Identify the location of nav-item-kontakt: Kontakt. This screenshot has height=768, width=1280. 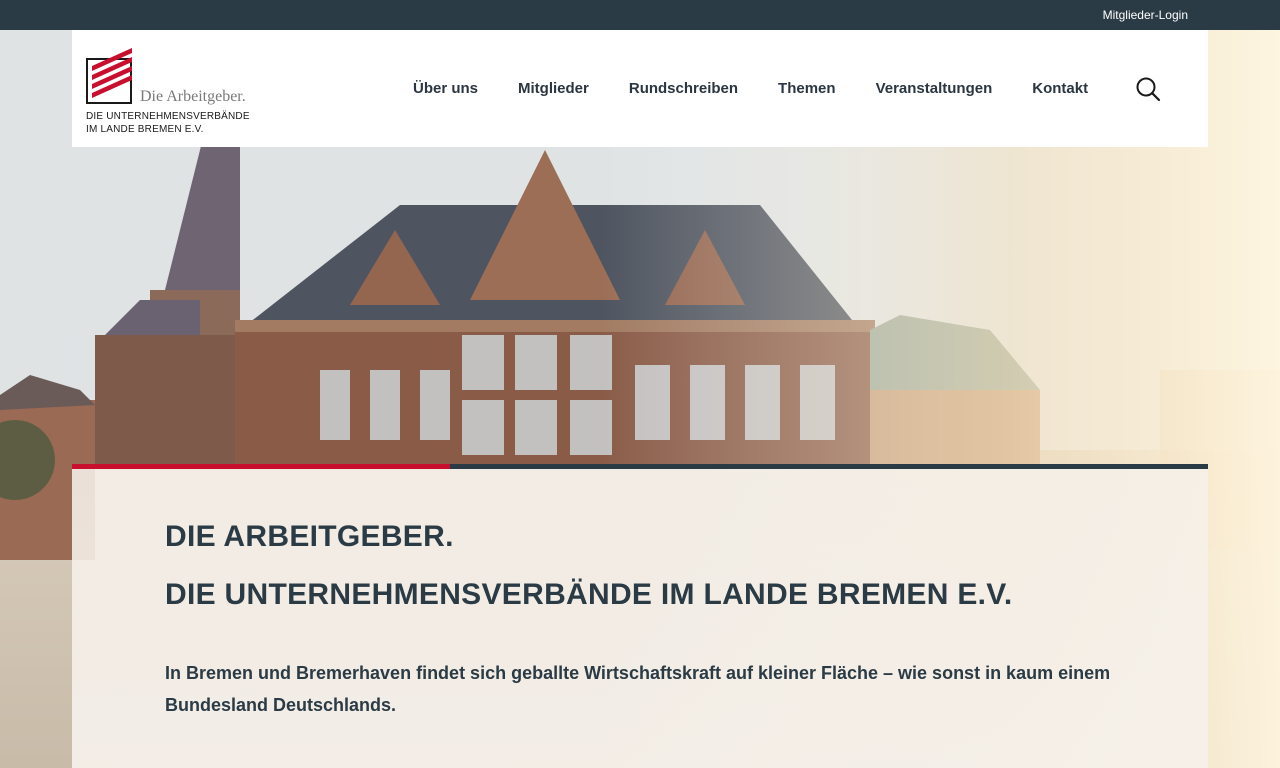
(1060, 90).